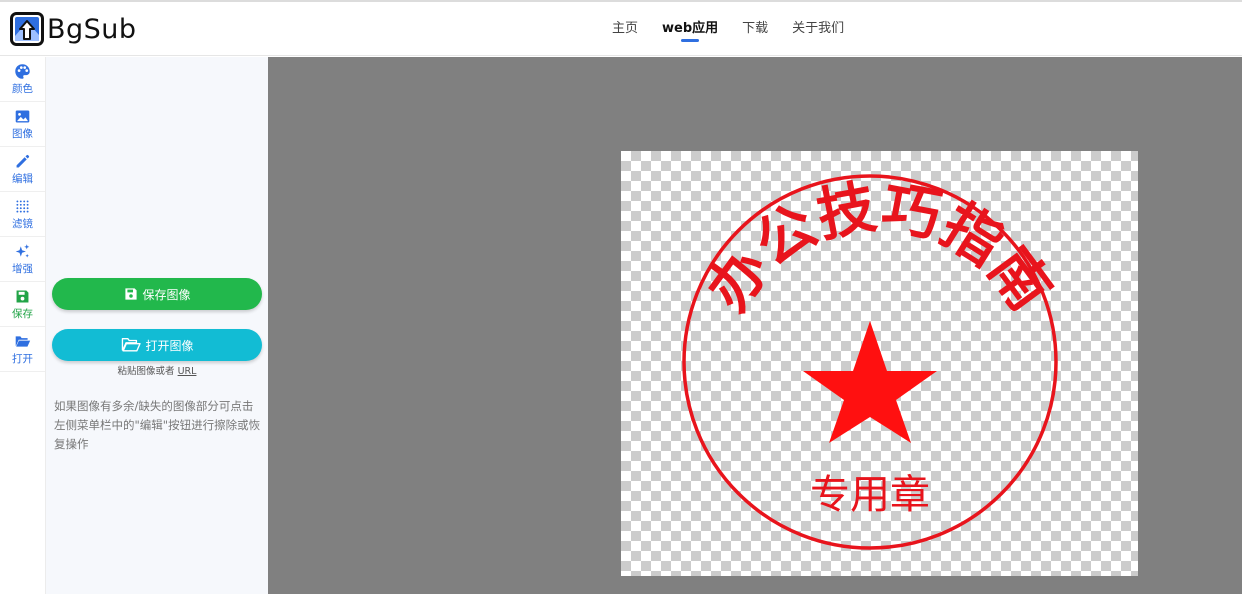 The width and height of the screenshot is (1242, 594). What do you see at coordinates (818, 29) in the screenshot?
I see `nav-about: 关于我们` at bounding box center [818, 29].